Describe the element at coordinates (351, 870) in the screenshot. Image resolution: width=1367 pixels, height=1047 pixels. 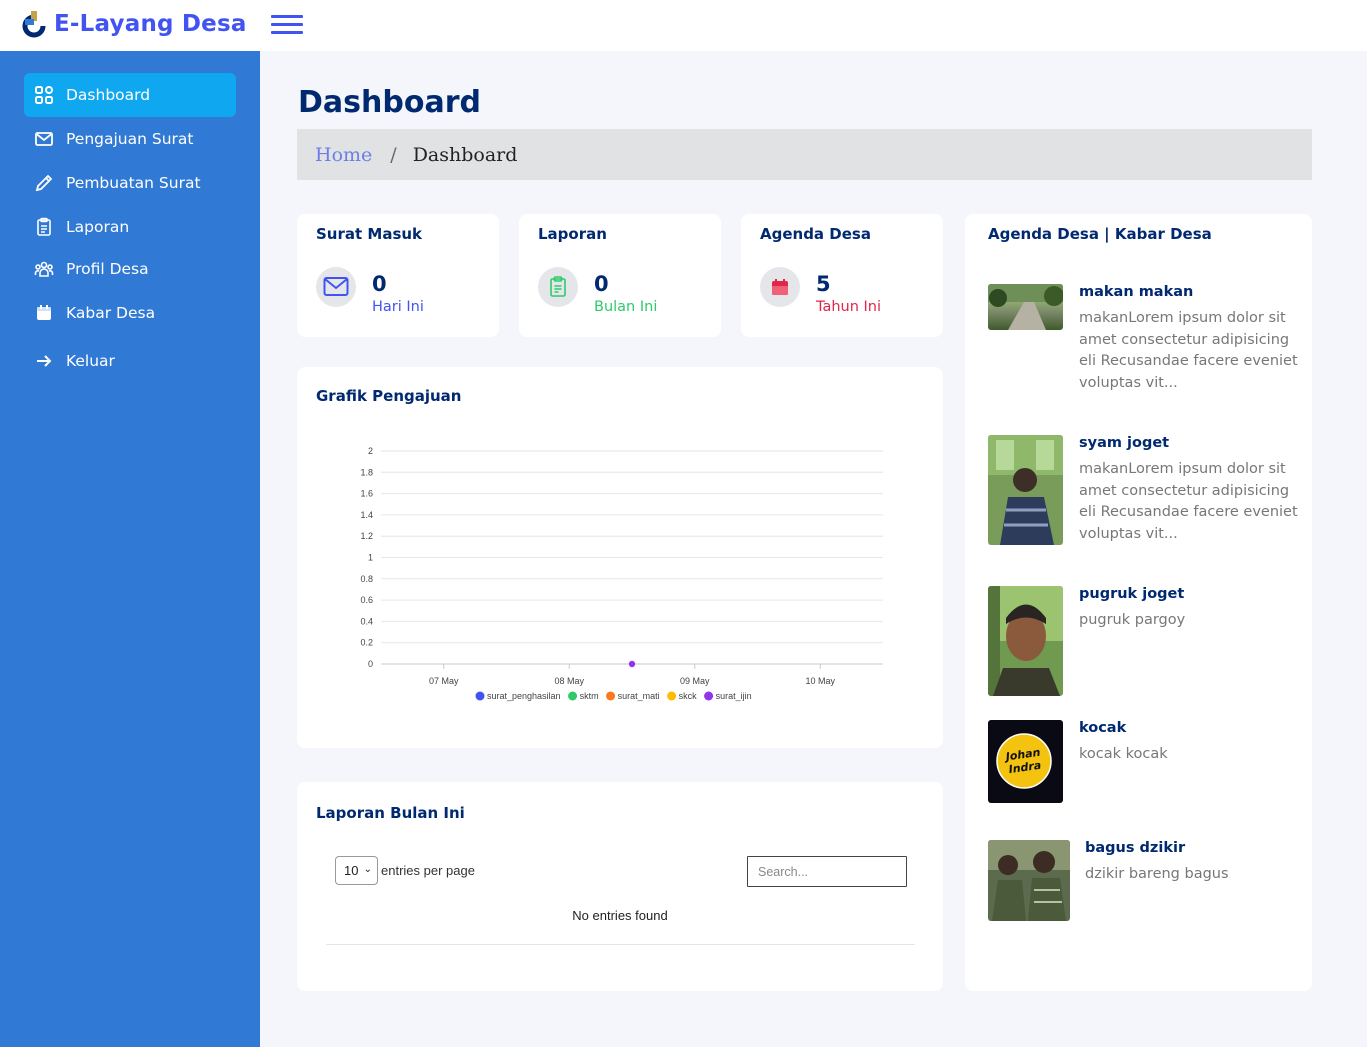
I see `page-size-value: 10` at that location.